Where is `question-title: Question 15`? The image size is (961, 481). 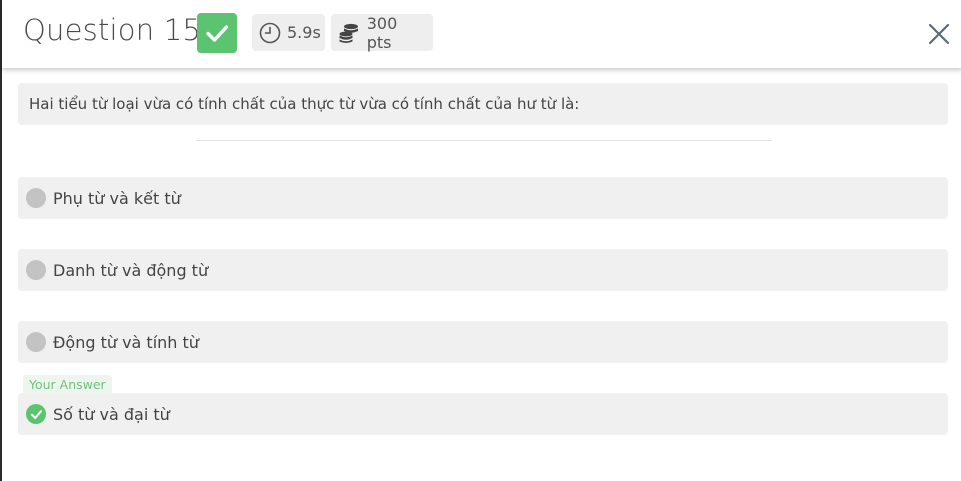 question-title: Question 15 is located at coordinates (112, 30).